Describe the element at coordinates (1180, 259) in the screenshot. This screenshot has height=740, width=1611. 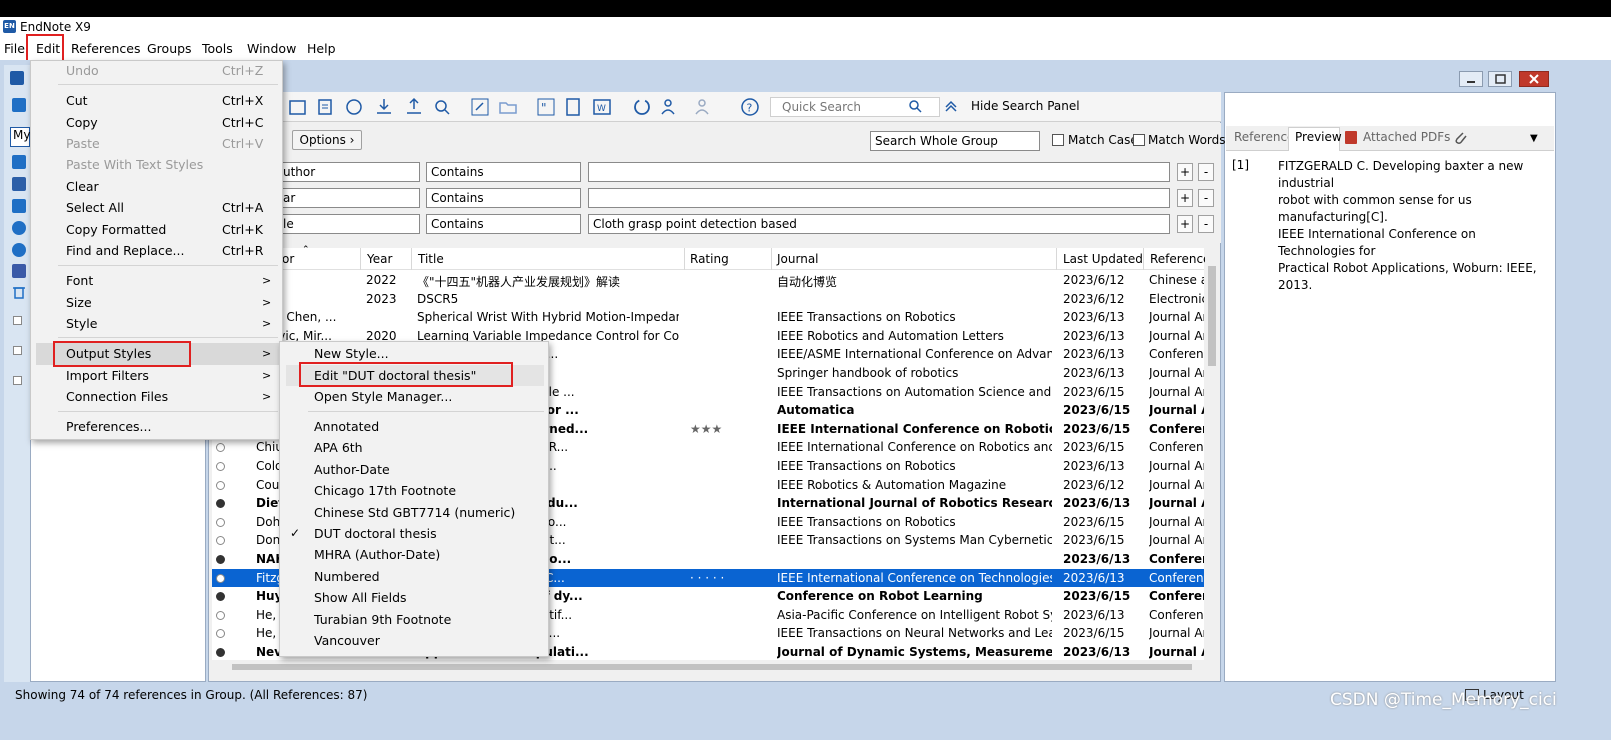
I see `column-header-reference-type: Reference` at that location.